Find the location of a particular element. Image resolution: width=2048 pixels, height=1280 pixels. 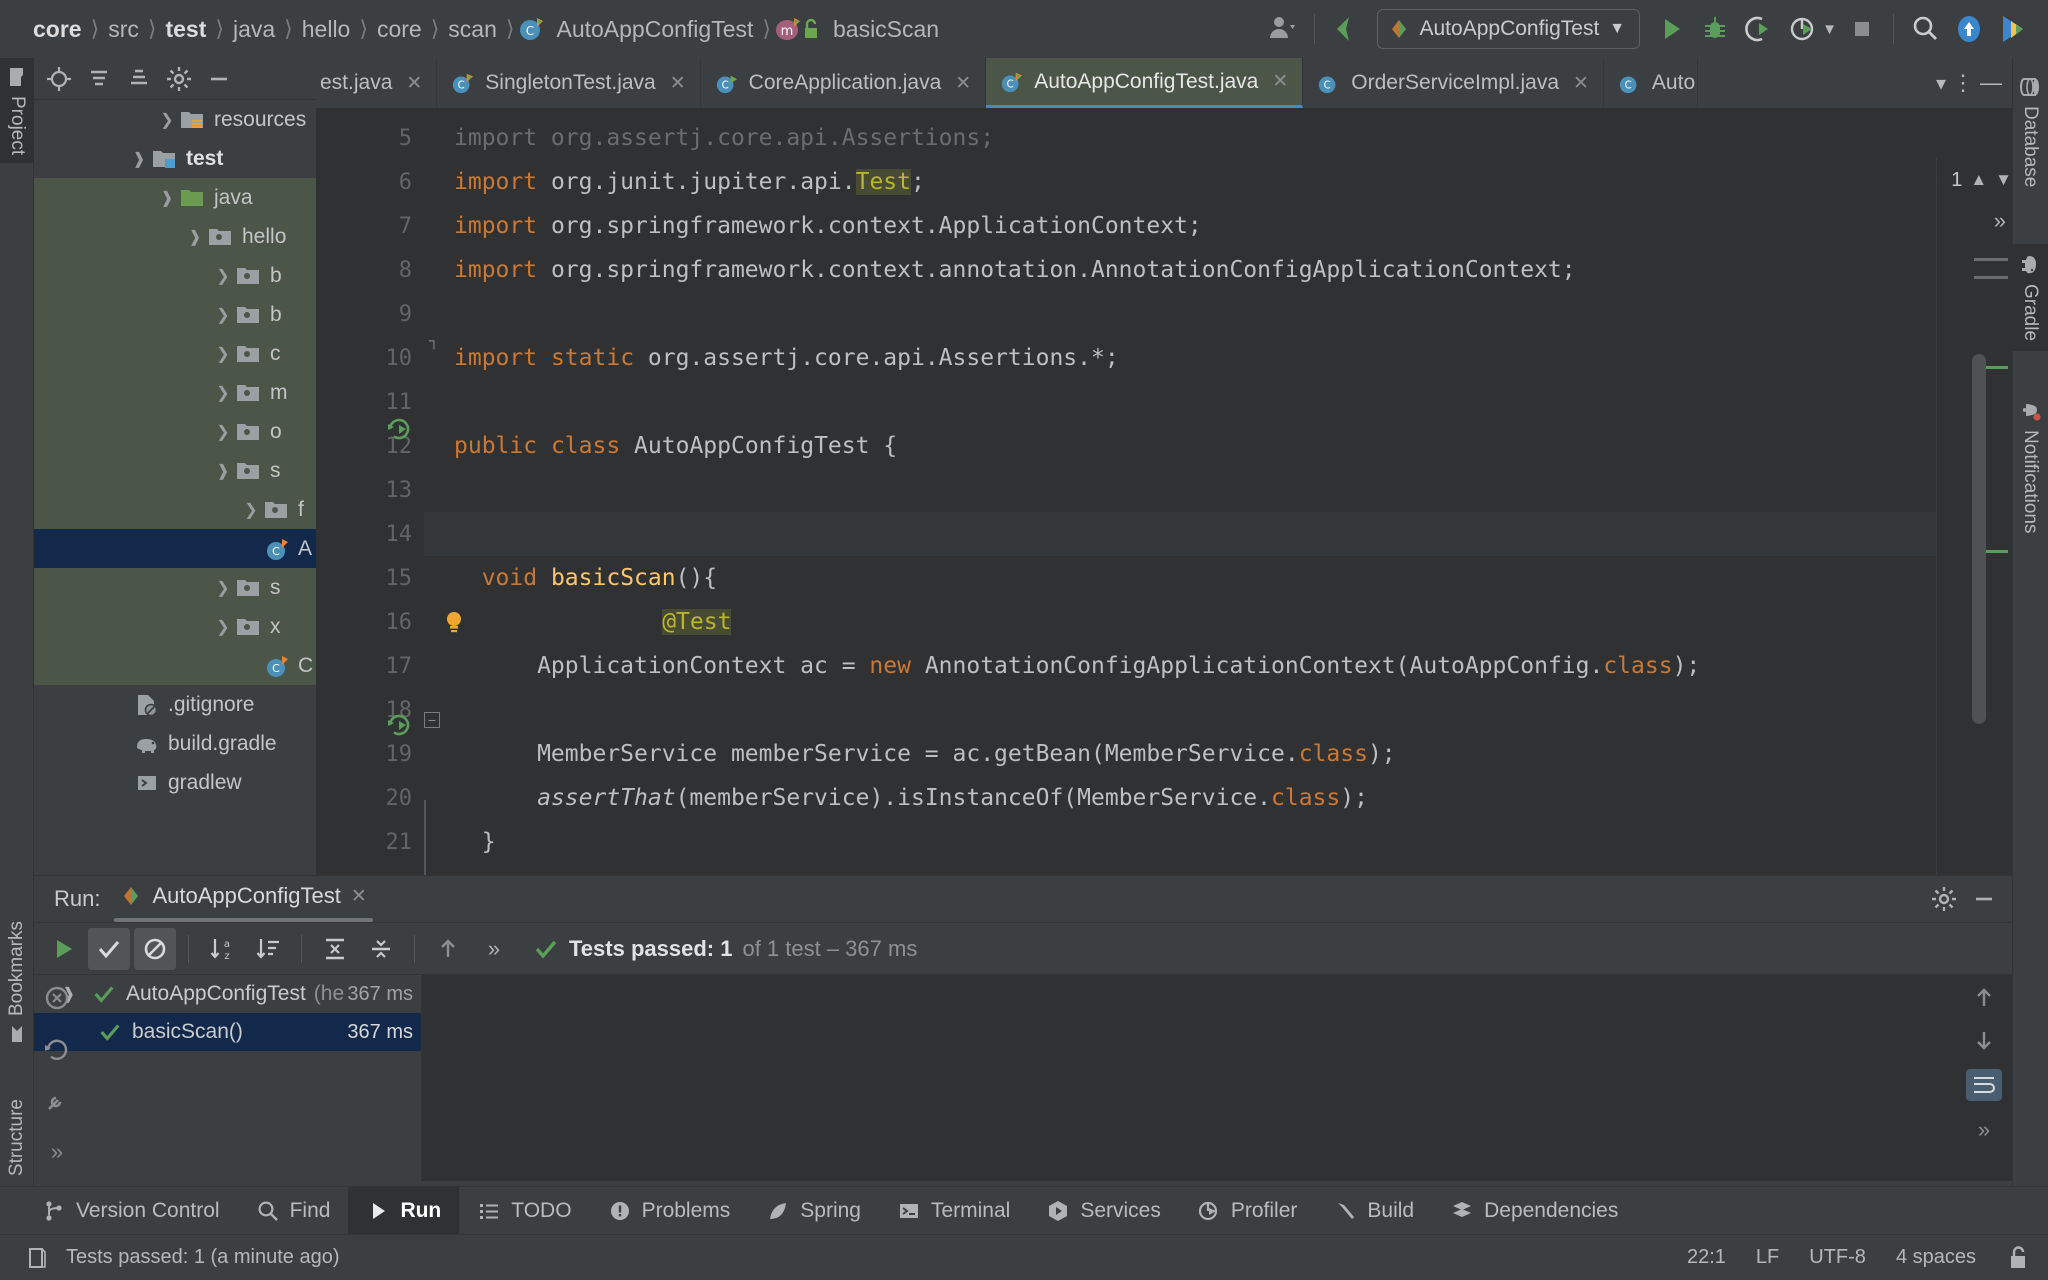

show-passed-toggle is located at coordinates (109, 948).